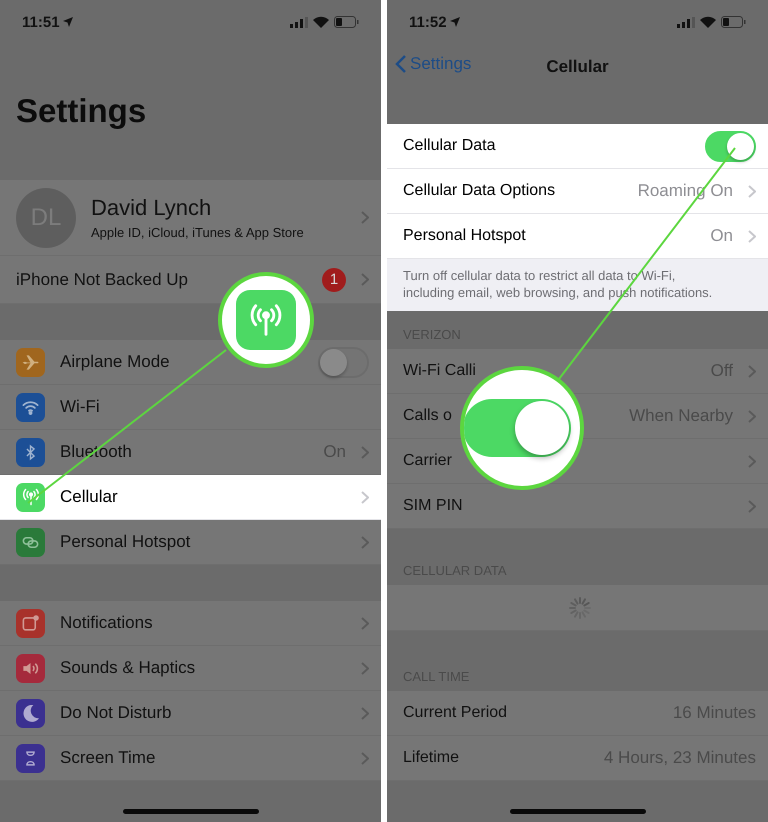  What do you see at coordinates (41, 22) in the screenshot?
I see `status-time: 11:51` at bounding box center [41, 22].